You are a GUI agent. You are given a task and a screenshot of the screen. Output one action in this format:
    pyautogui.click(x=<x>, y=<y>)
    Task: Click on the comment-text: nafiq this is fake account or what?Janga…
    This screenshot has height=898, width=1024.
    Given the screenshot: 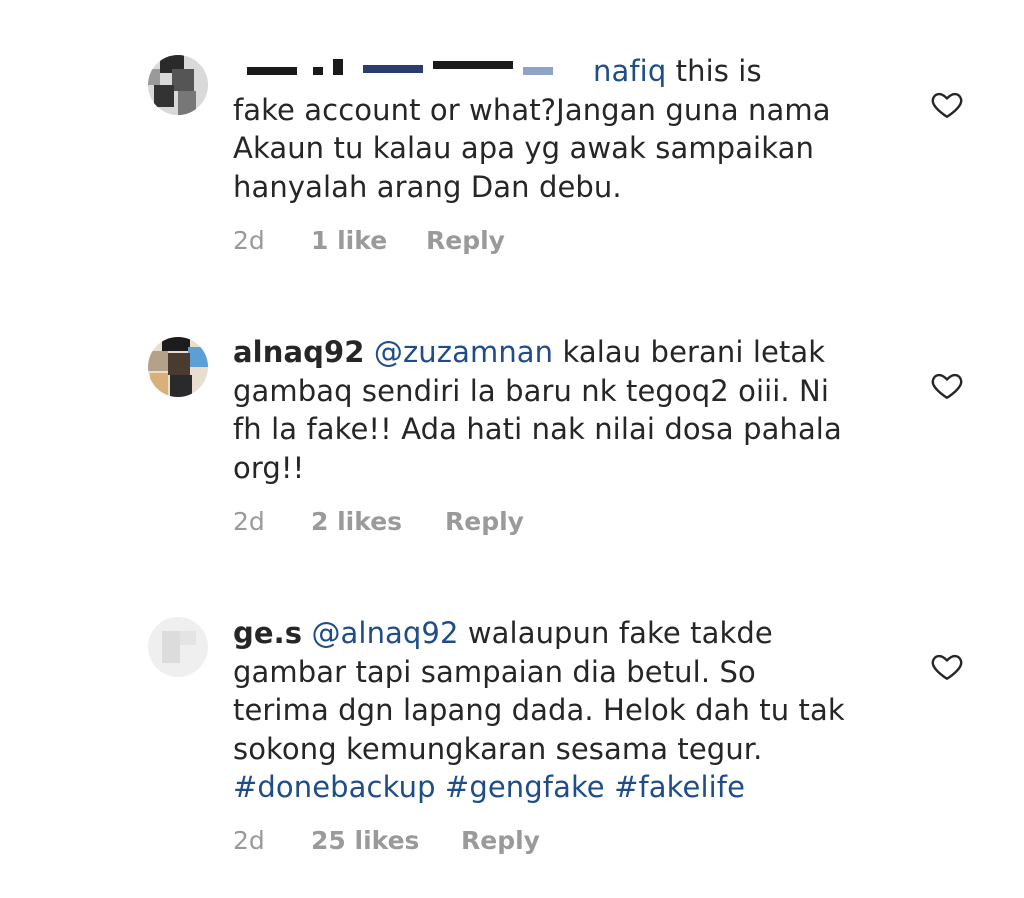 What is the action you would take?
    pyautogui.click(x=558, y=129)
    